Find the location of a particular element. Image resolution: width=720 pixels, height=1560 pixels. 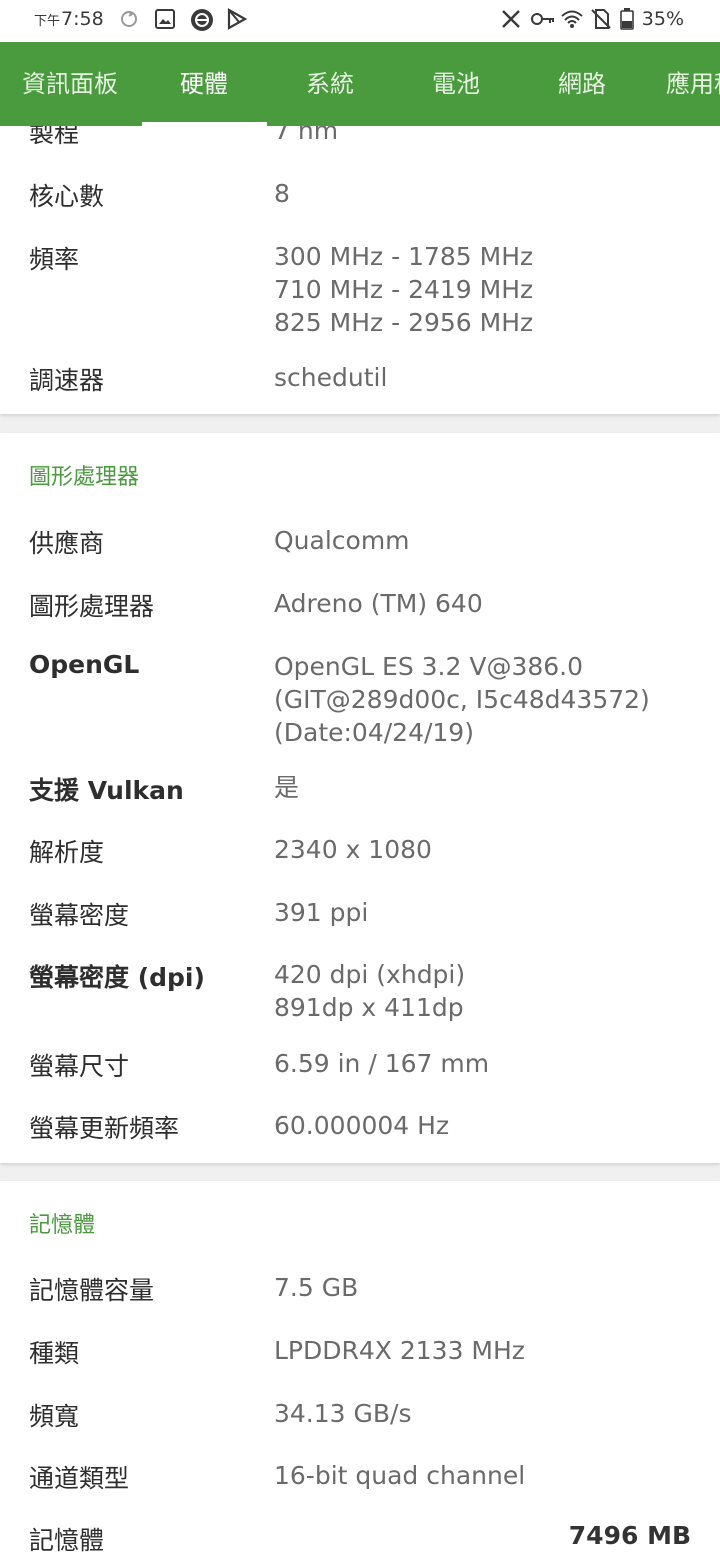

row-label: 解析度 is located at coordinates (67, 852).